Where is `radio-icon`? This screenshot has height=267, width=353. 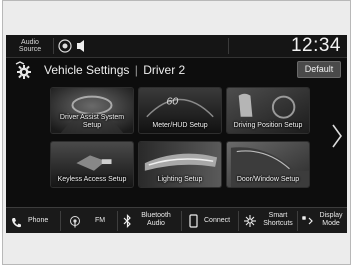 radio-icon is located at coordinates (75, 224).